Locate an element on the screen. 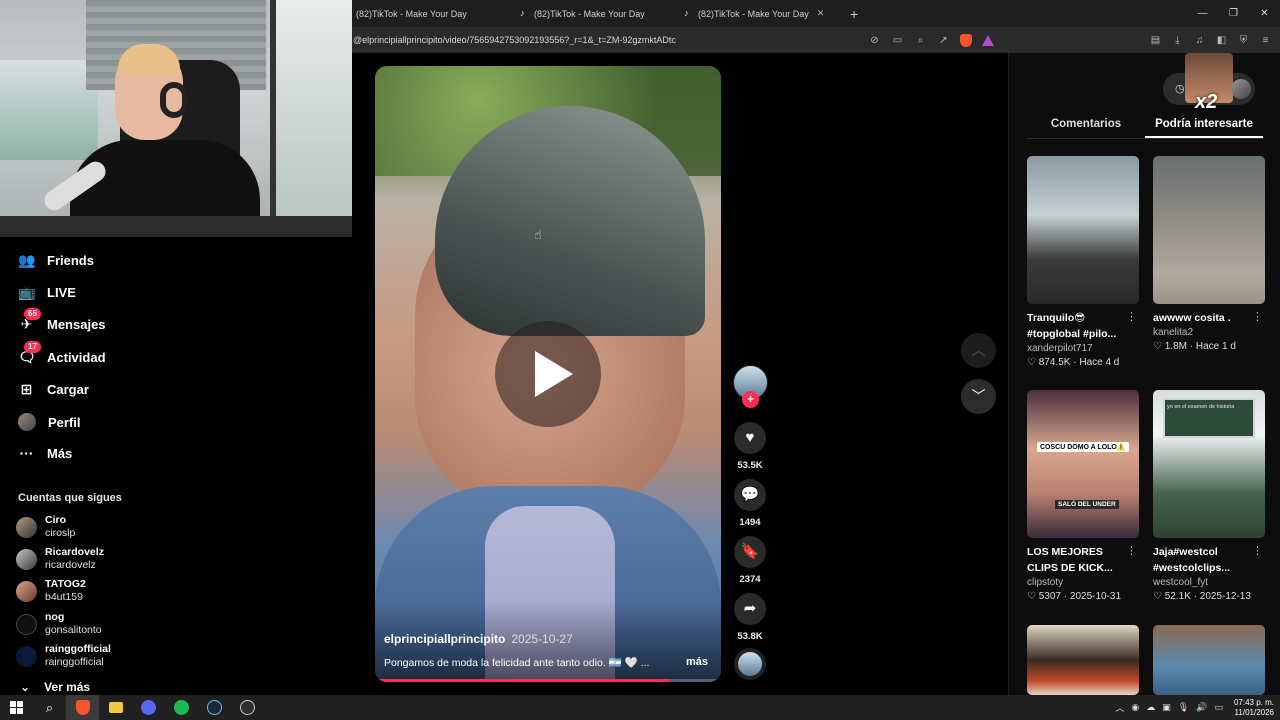 The height and width of the screenshot is (720, 1280). sidebar-item-upload: ⊞ Cargar is located at coordinates (53, 389).